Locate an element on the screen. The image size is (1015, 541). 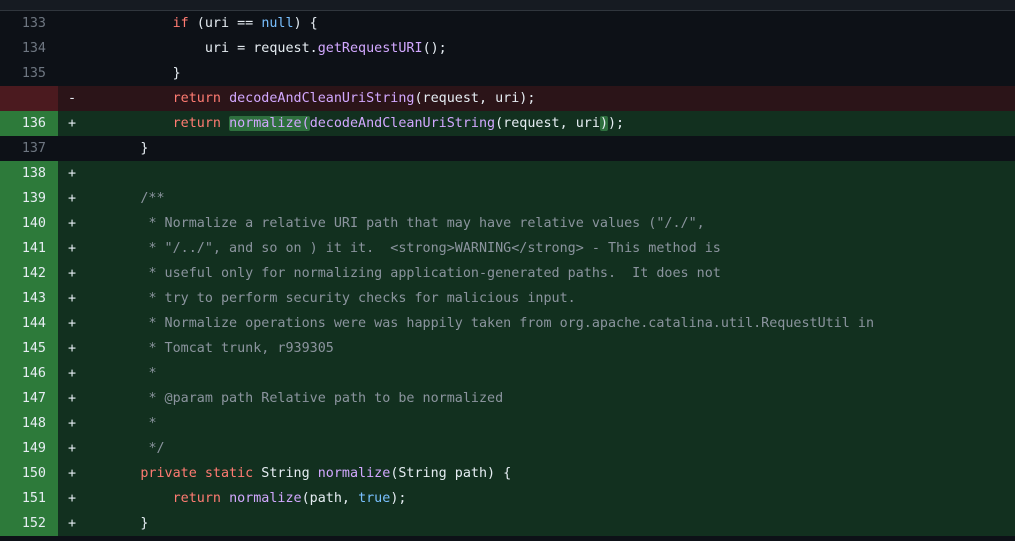
code-token: } is located at coordinates (176, 73).